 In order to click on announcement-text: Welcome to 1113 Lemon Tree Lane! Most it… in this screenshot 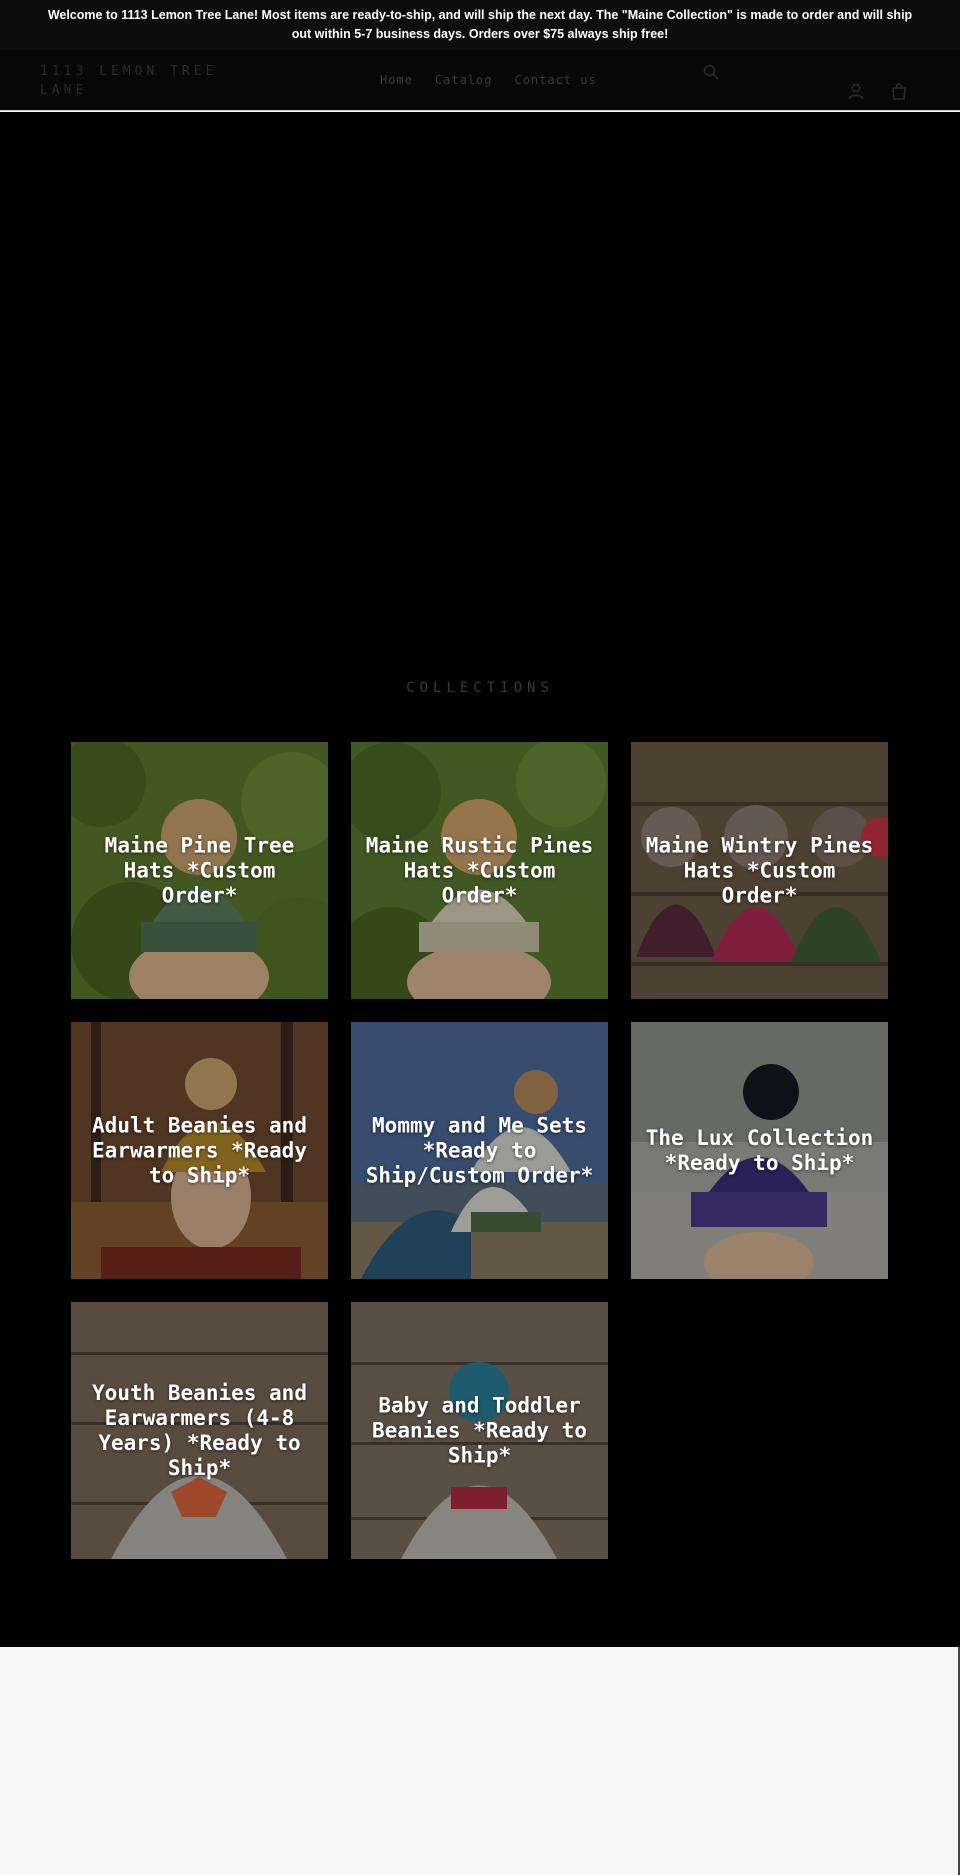, I will do `click(480, 24)`.